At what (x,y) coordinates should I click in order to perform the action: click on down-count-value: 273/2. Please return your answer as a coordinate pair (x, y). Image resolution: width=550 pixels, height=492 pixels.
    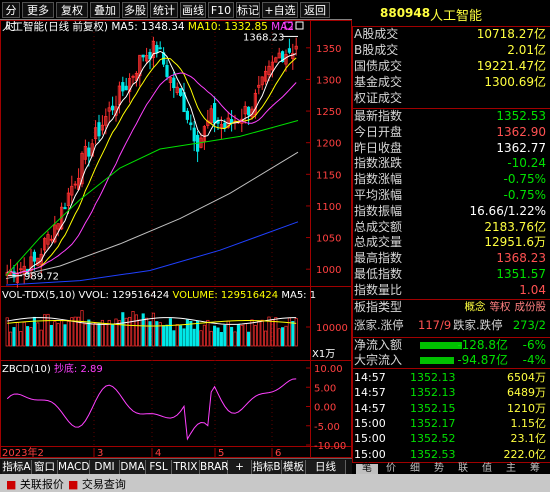
    Looking at the image, I should click on (529, 325).